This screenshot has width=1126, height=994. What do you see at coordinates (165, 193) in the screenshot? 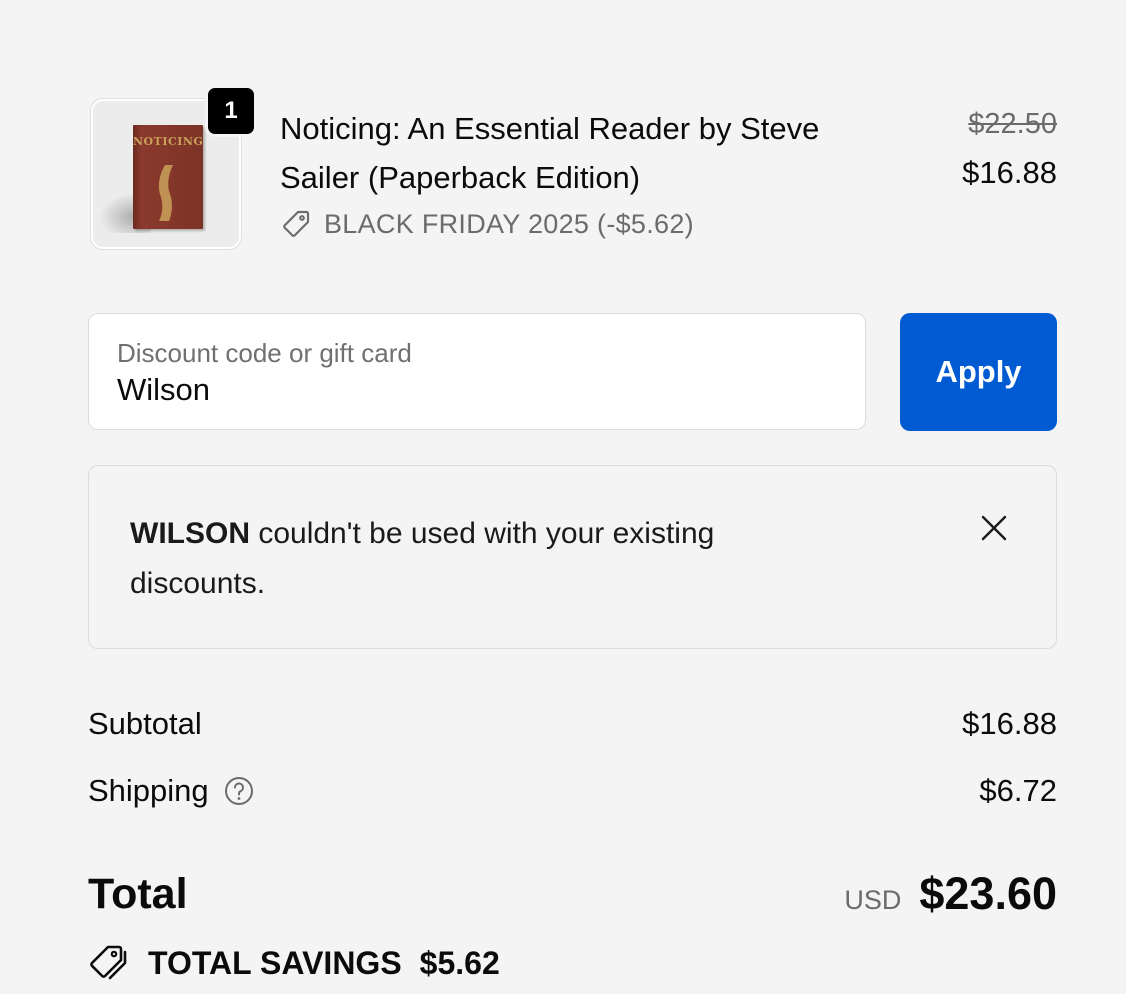
I see `book-cover-art` at bounding box center [165, 193].